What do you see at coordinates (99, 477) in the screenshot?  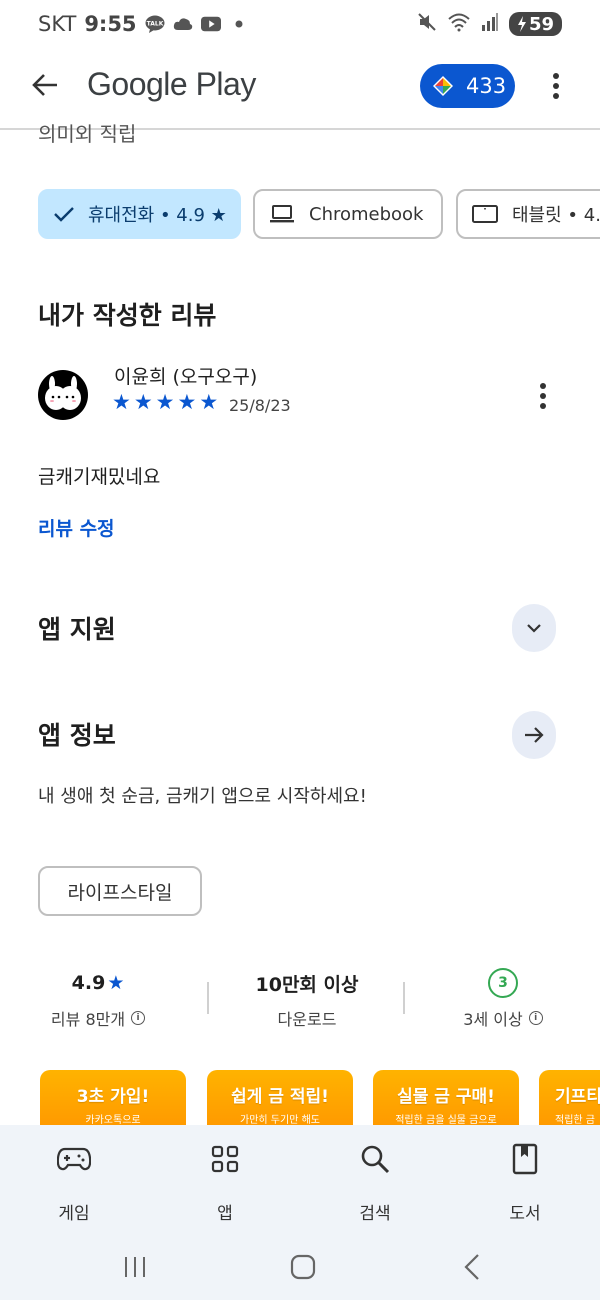 I see `review-text: 금캐기재밌네요` at bounding box center [99, 477].